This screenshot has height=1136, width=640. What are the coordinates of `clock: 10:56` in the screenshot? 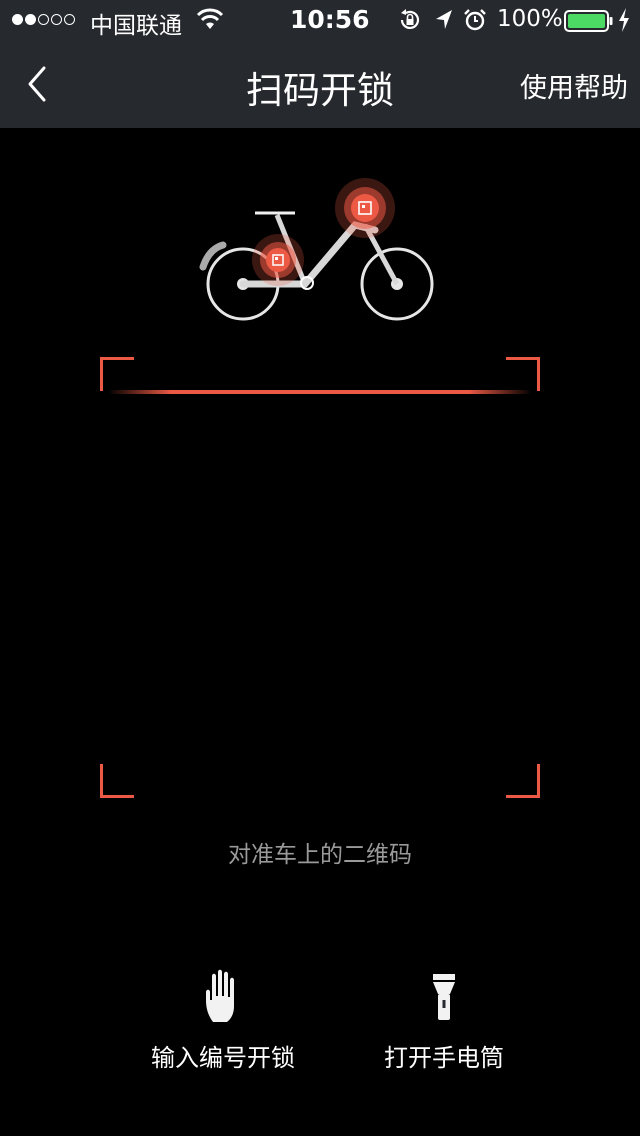 It's located at (330, 19).